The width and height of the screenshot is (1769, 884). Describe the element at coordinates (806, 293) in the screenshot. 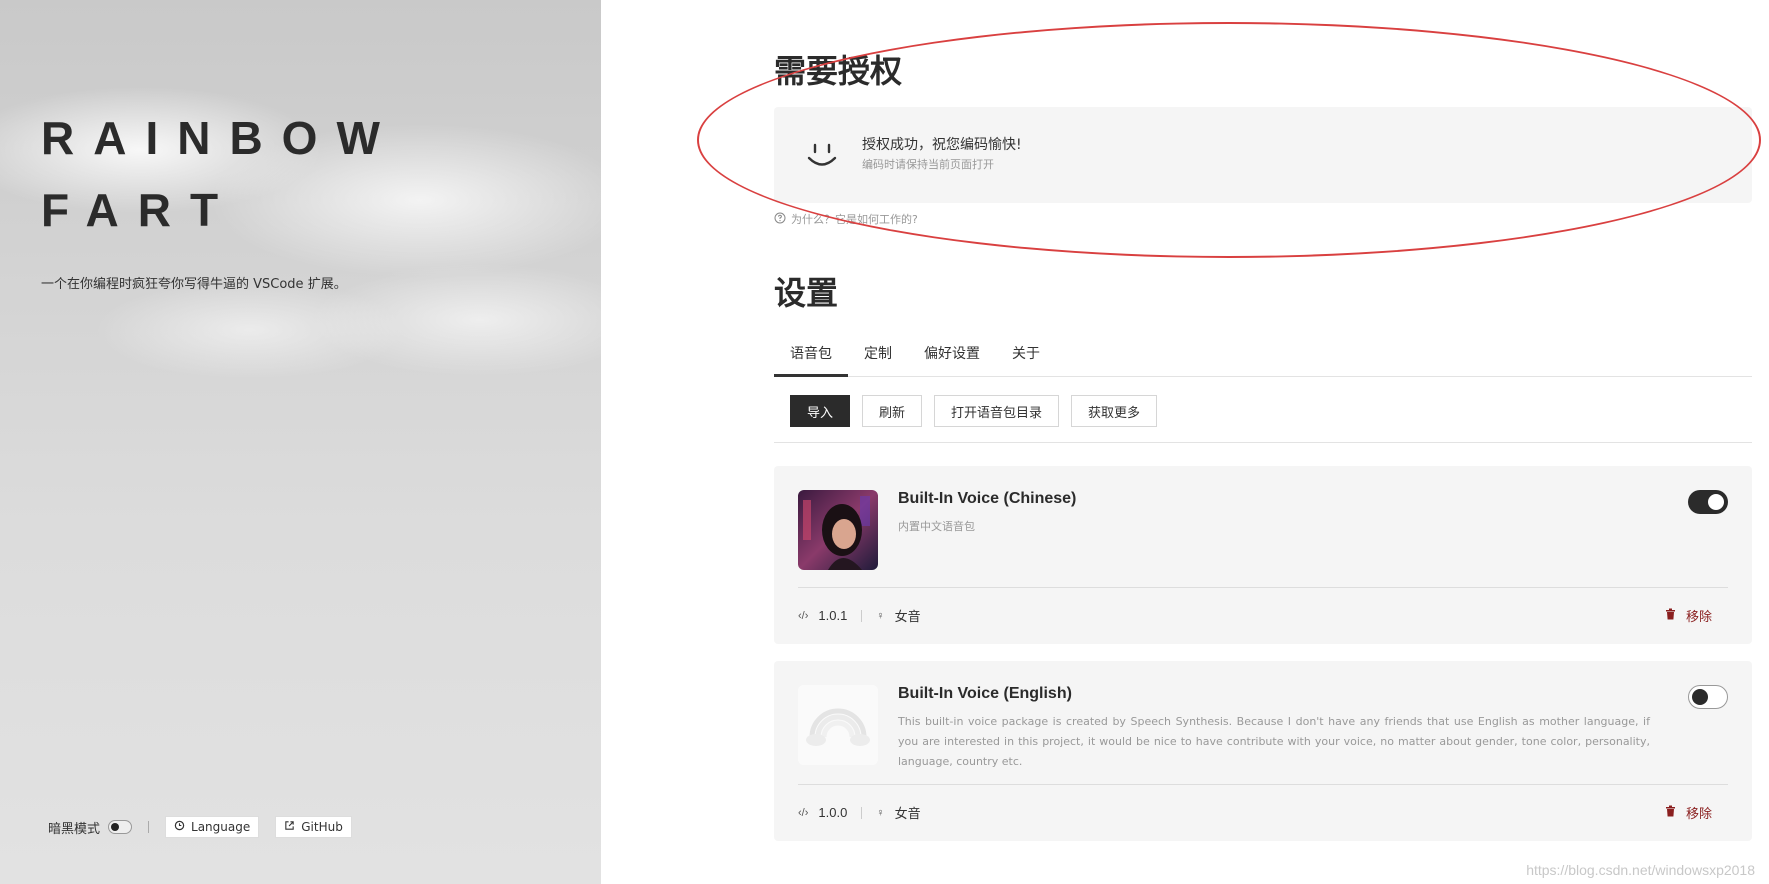

I see `settings-title: 设置` at that location.